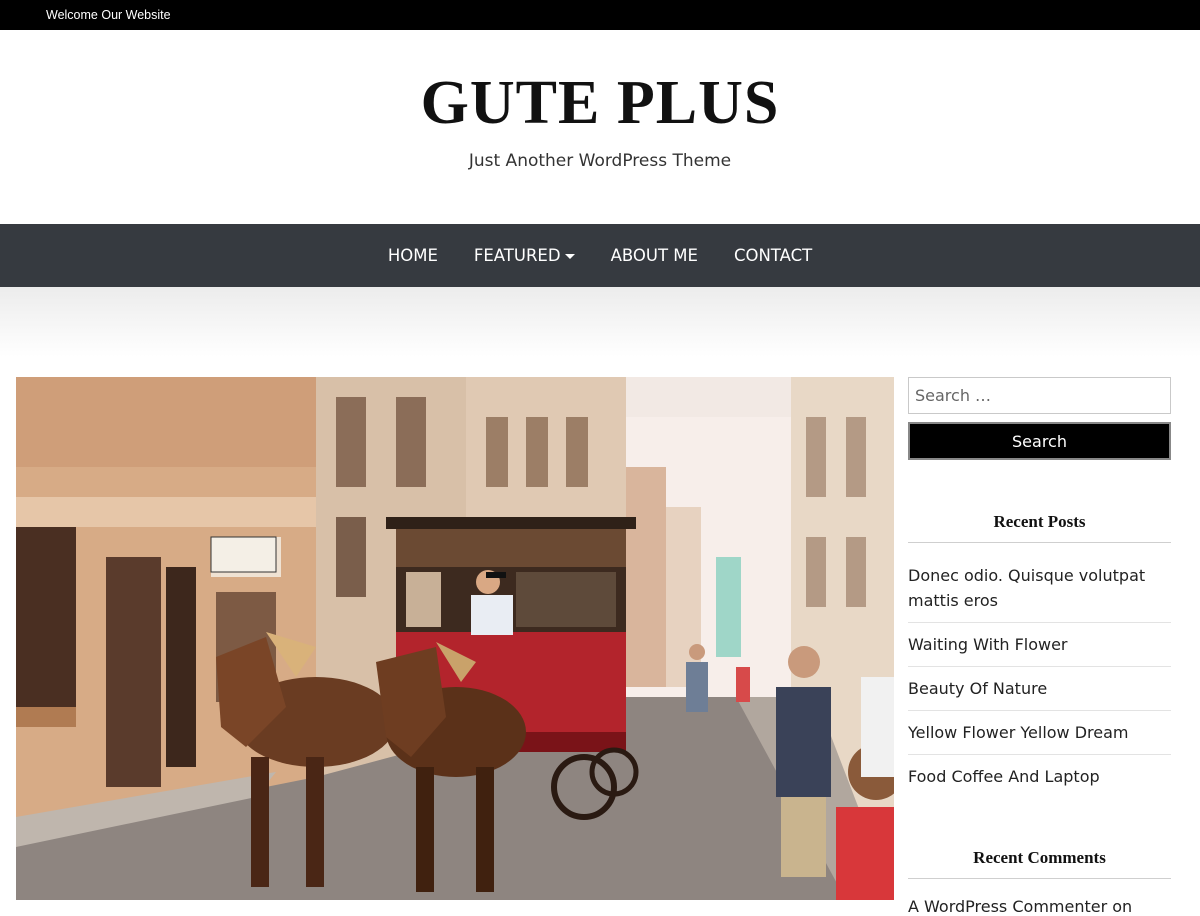 The height and width of the screenshot is (916, 1200). What do you see at coordinates (1039, 689) in the screenshot?
I see `recent-post-link: Beauty Of Nature` at bounding box center [1039, 689].